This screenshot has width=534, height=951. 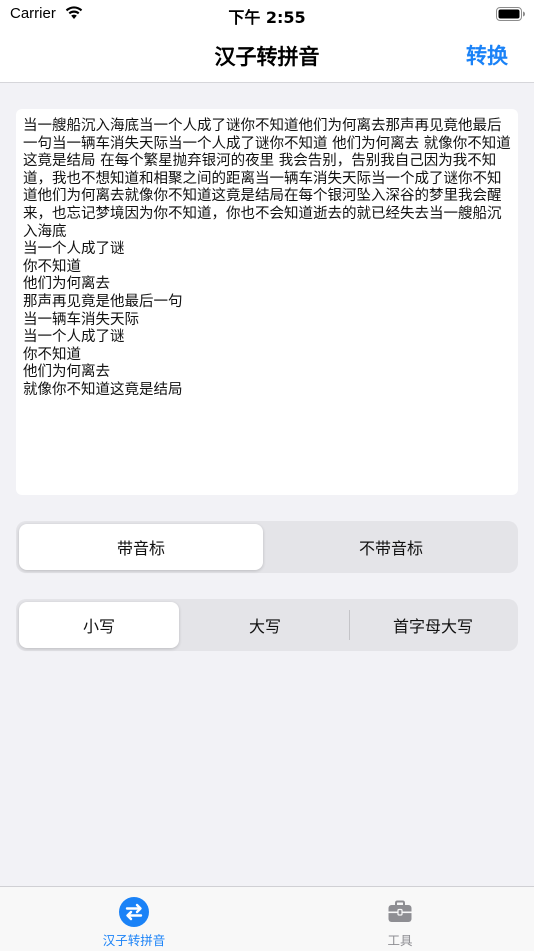 What do you see at coordinates (141, 547) in the screenshot?
I see `segment-with-tone: 带音标` at bounding box center [141, 547].